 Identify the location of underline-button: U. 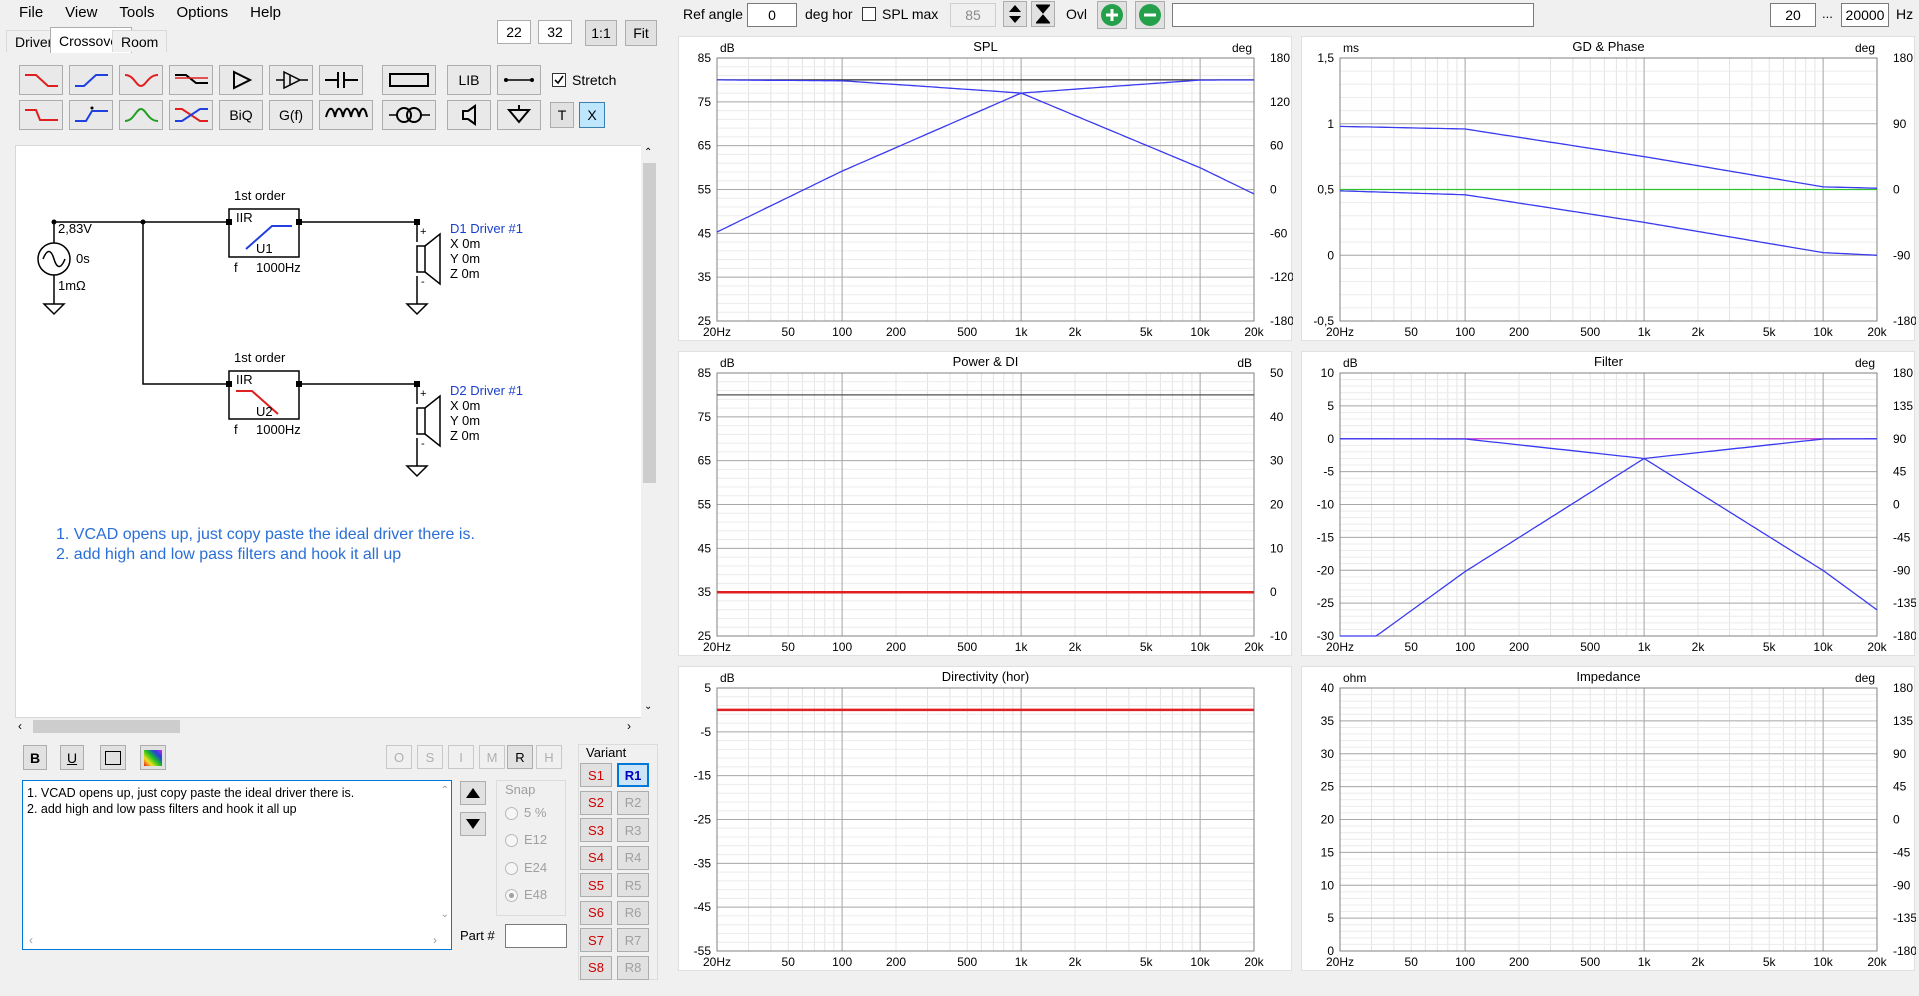
(72, 757).